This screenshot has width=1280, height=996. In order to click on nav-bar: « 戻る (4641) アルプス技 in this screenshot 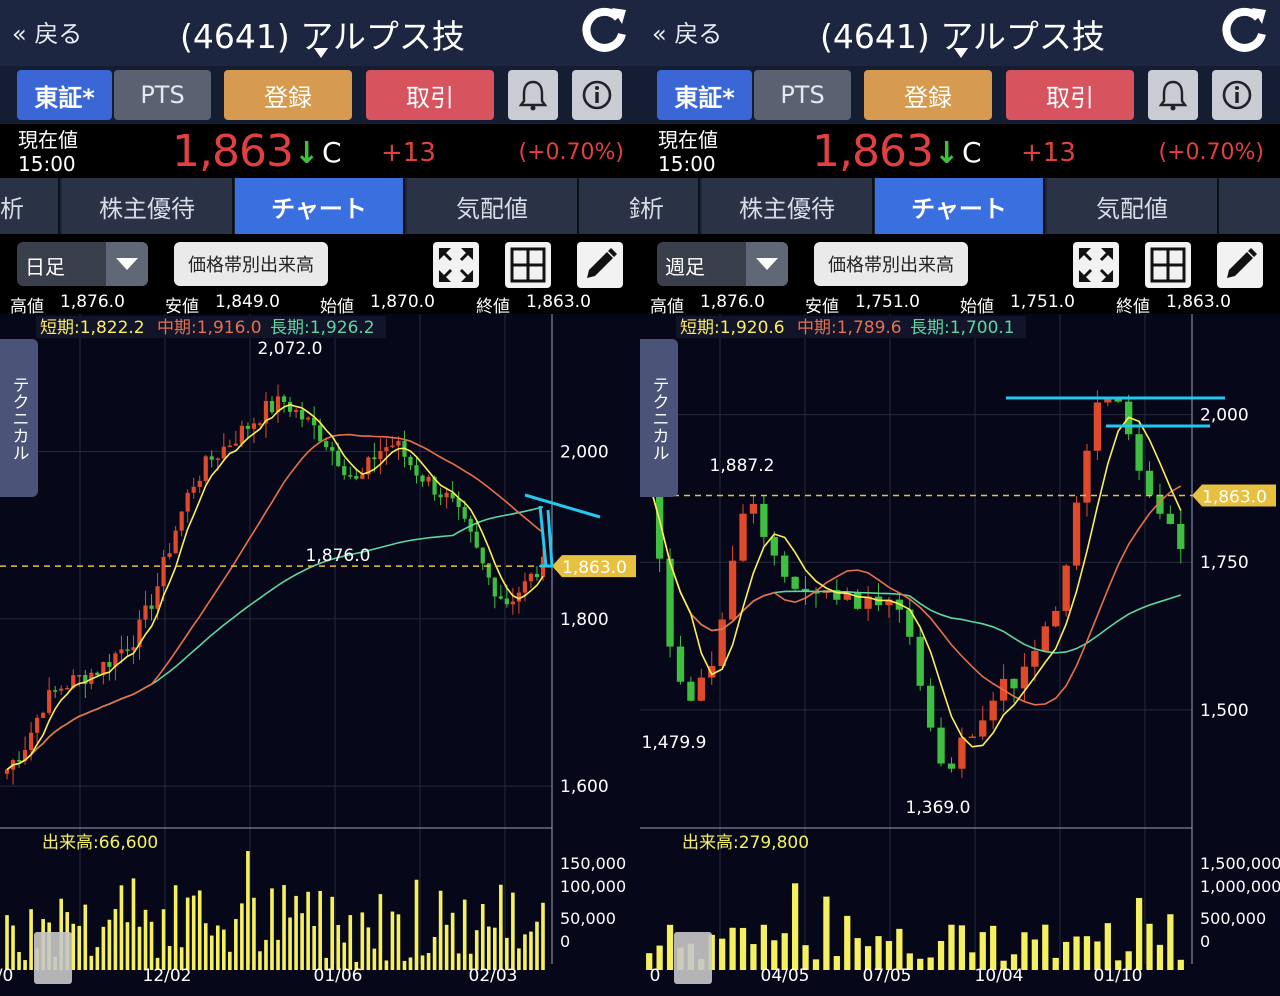, I will do `click(960, 33)`.